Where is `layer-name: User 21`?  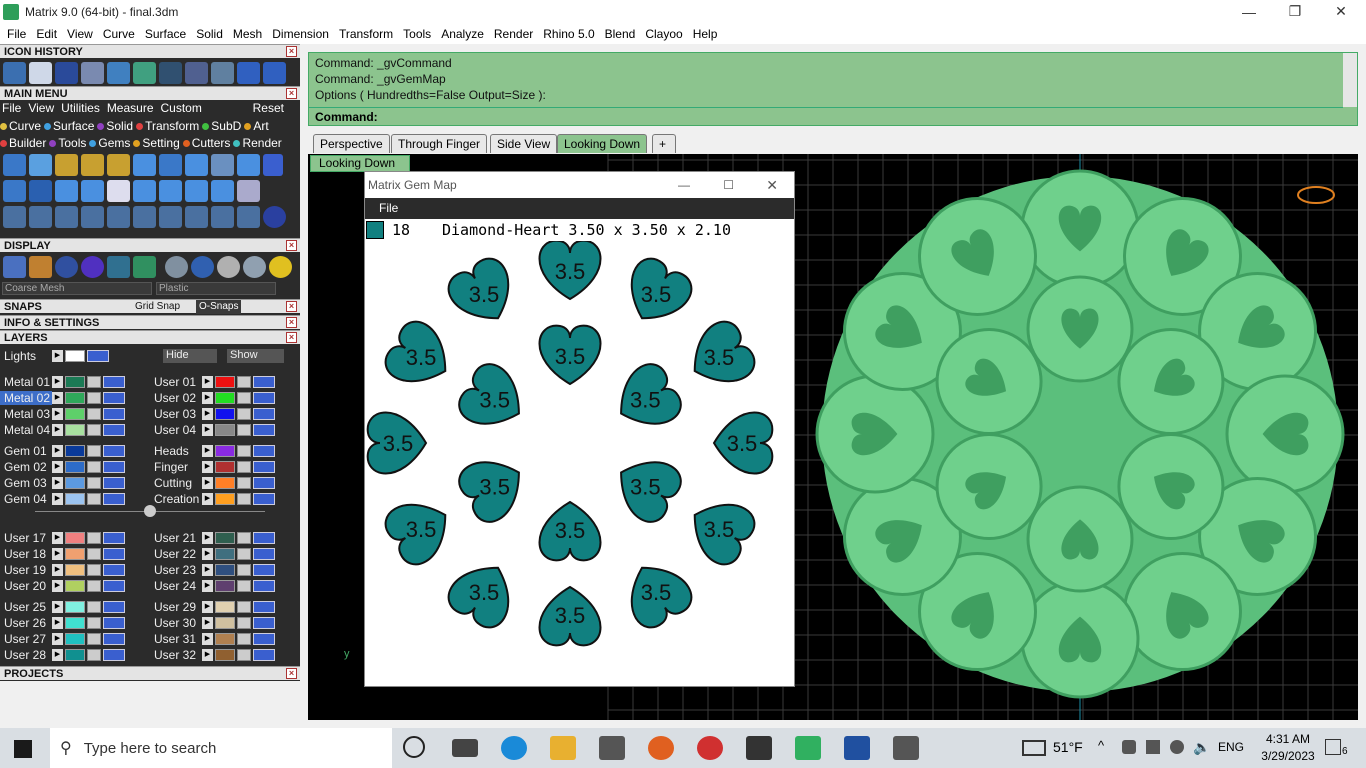 layer-name: User 21 is located at coordinates (176, 538).